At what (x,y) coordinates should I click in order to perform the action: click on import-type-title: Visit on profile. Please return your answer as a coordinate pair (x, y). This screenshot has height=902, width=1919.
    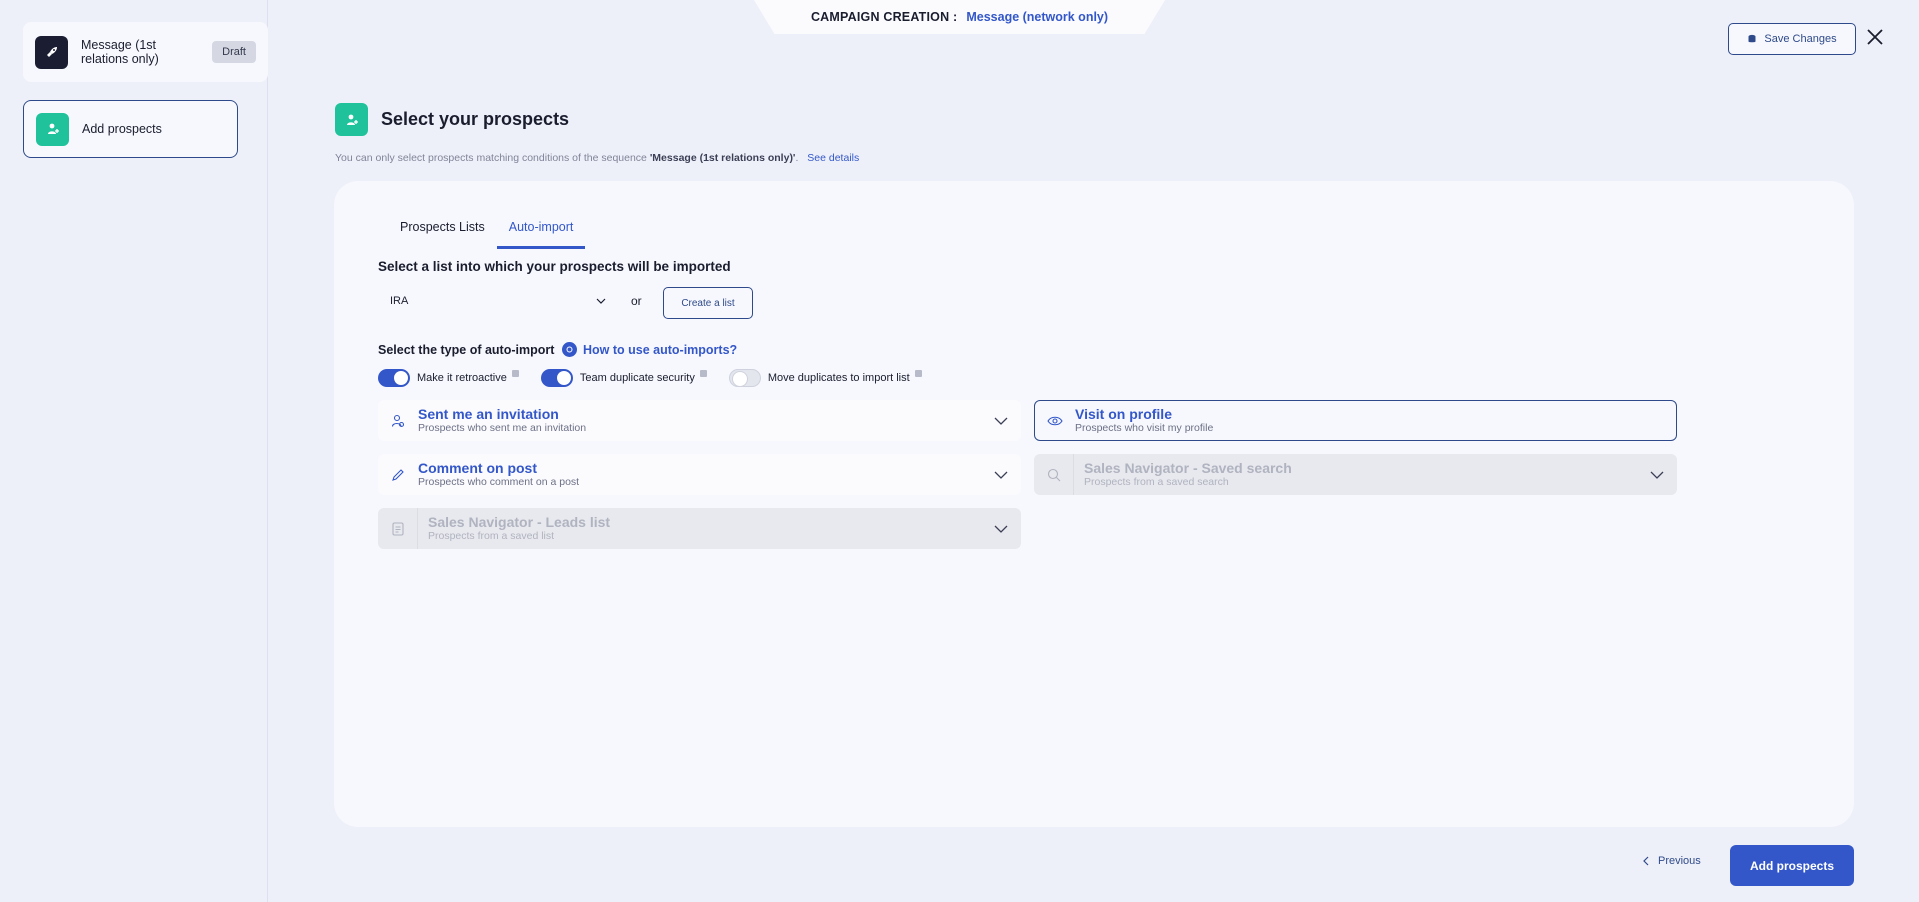
    Looking at the image, I should click on (1123, 414).